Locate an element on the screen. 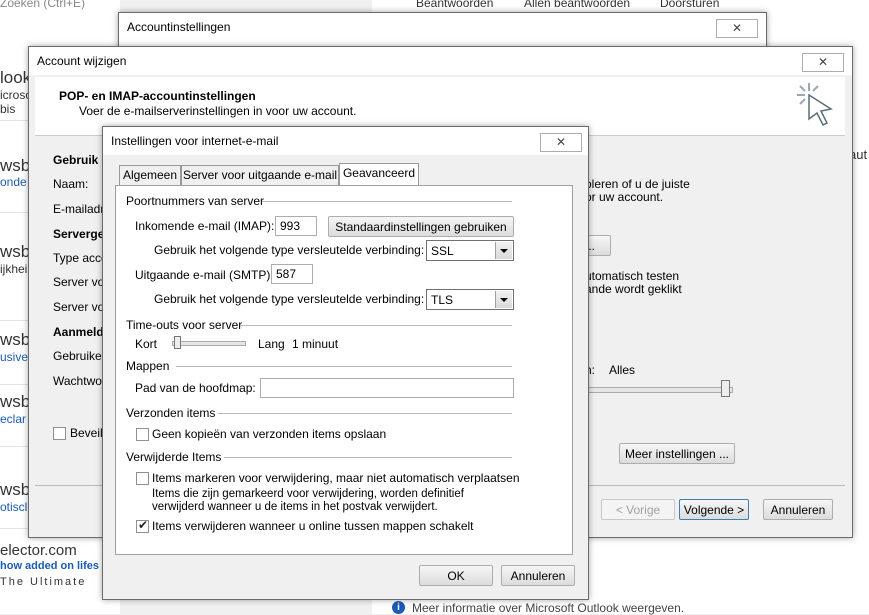  list-item-line1: otiscl is located at coordinates (14, 507).